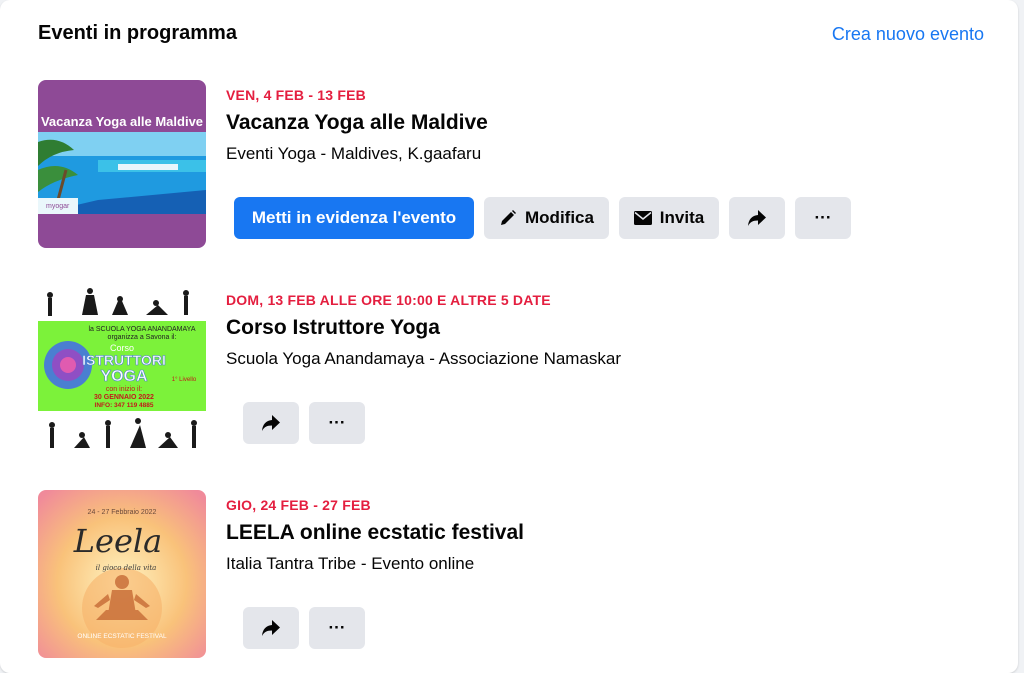 This screenshot has height=673, width=1024. I want to click on envelope-icon, so click(642, 218).